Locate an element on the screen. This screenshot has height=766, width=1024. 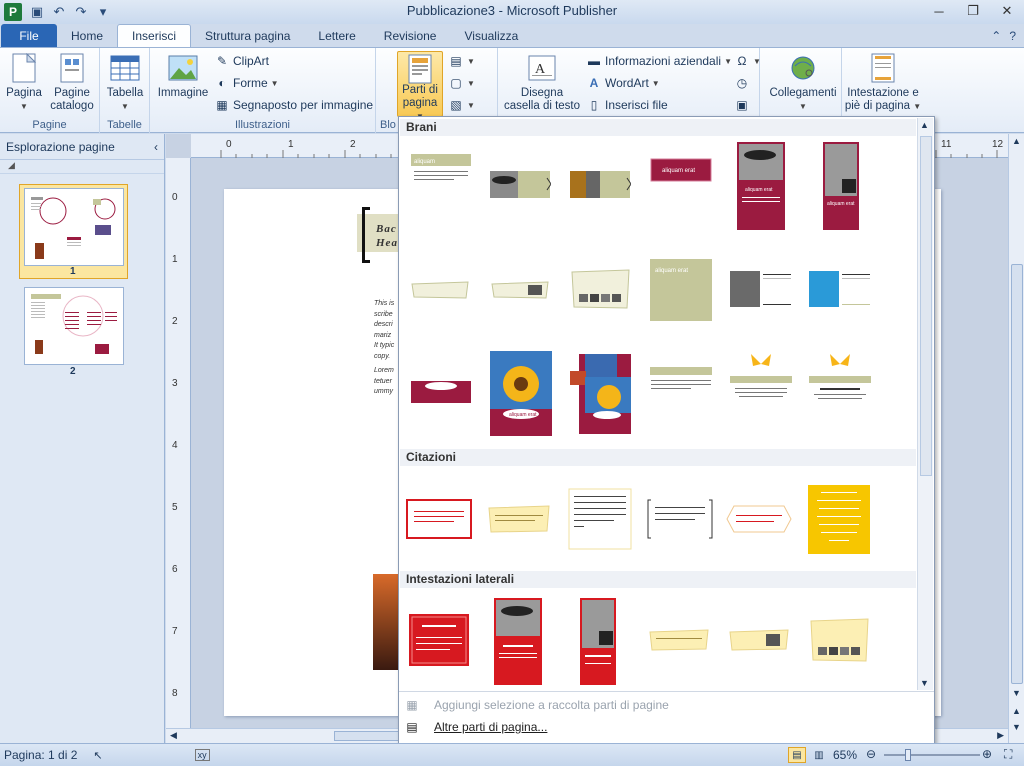
tab-file: File is located at coordinates (29, 35).